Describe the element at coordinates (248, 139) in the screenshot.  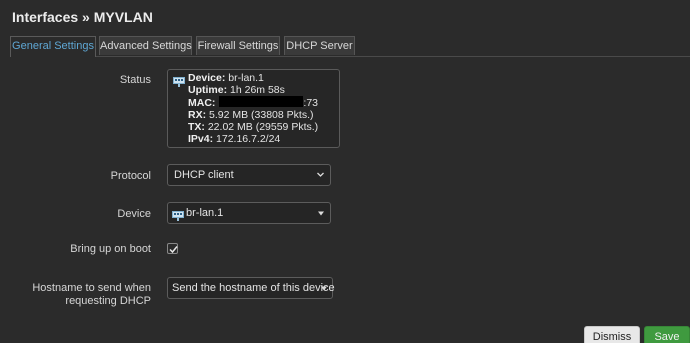
I see `ipv4-value: 172.16.7.2/24` at that location.